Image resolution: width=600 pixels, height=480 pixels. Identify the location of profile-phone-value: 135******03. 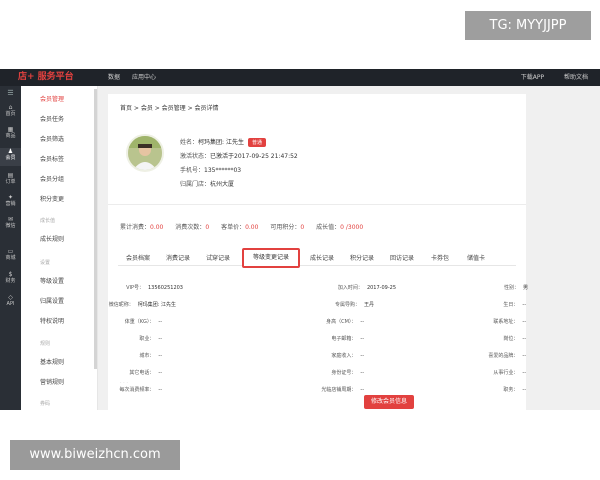
(223, 170).